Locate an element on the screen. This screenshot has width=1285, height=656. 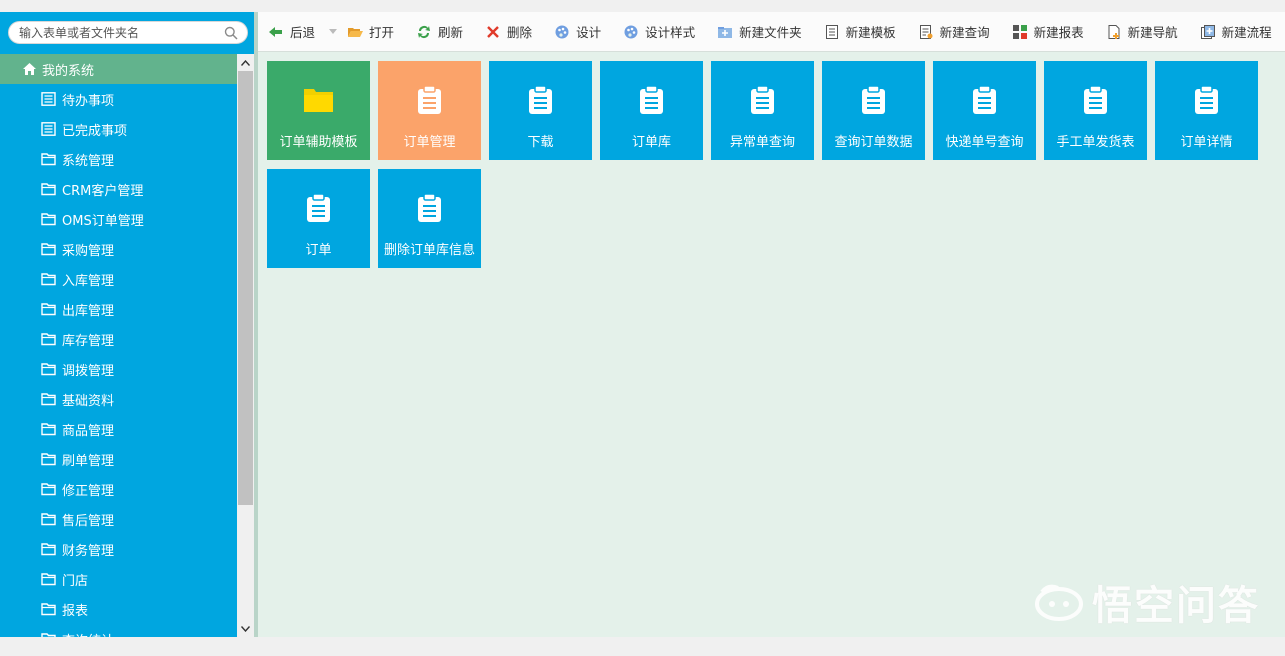
tree-root-label: 我的系统 is located at coordinates (68, 71).